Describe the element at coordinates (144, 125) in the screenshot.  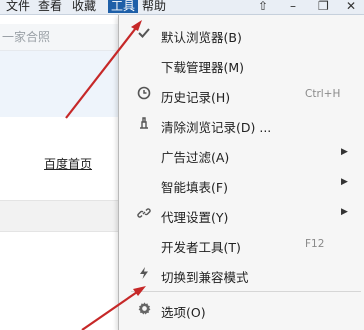
I see `clear-icon` at that location.